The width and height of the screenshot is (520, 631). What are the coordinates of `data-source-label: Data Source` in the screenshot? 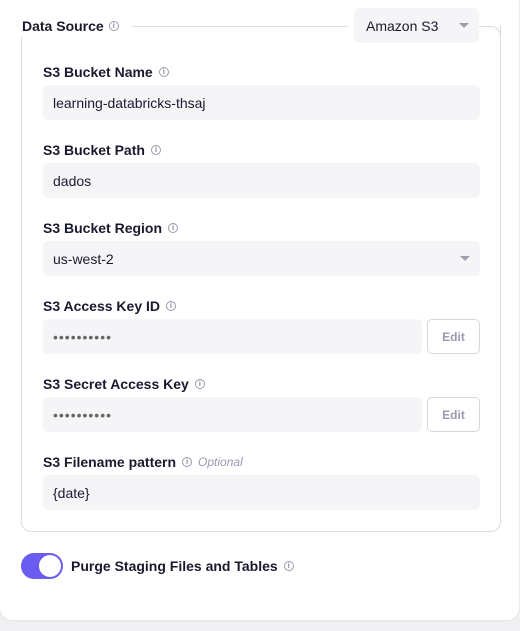 It's located at (63, 26).